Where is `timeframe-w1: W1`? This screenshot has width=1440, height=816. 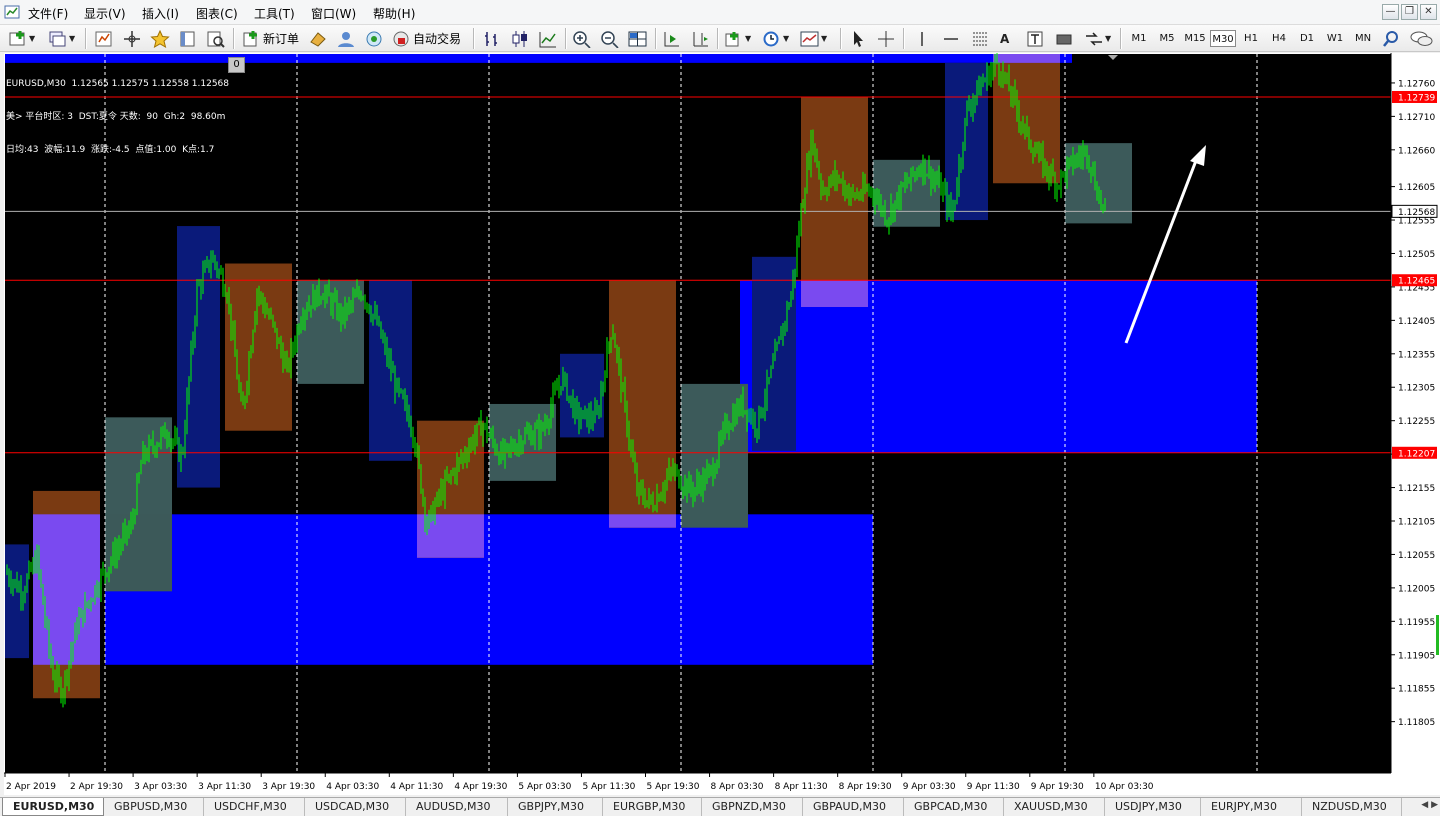
timeframe-w1: W1 is located at coordinates (1335, 38).